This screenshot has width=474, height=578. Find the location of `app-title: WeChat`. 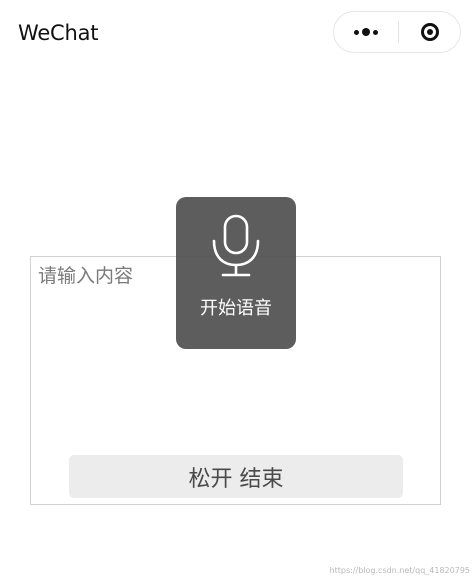

app-title: WeChat is located at coordinates (58, 33).